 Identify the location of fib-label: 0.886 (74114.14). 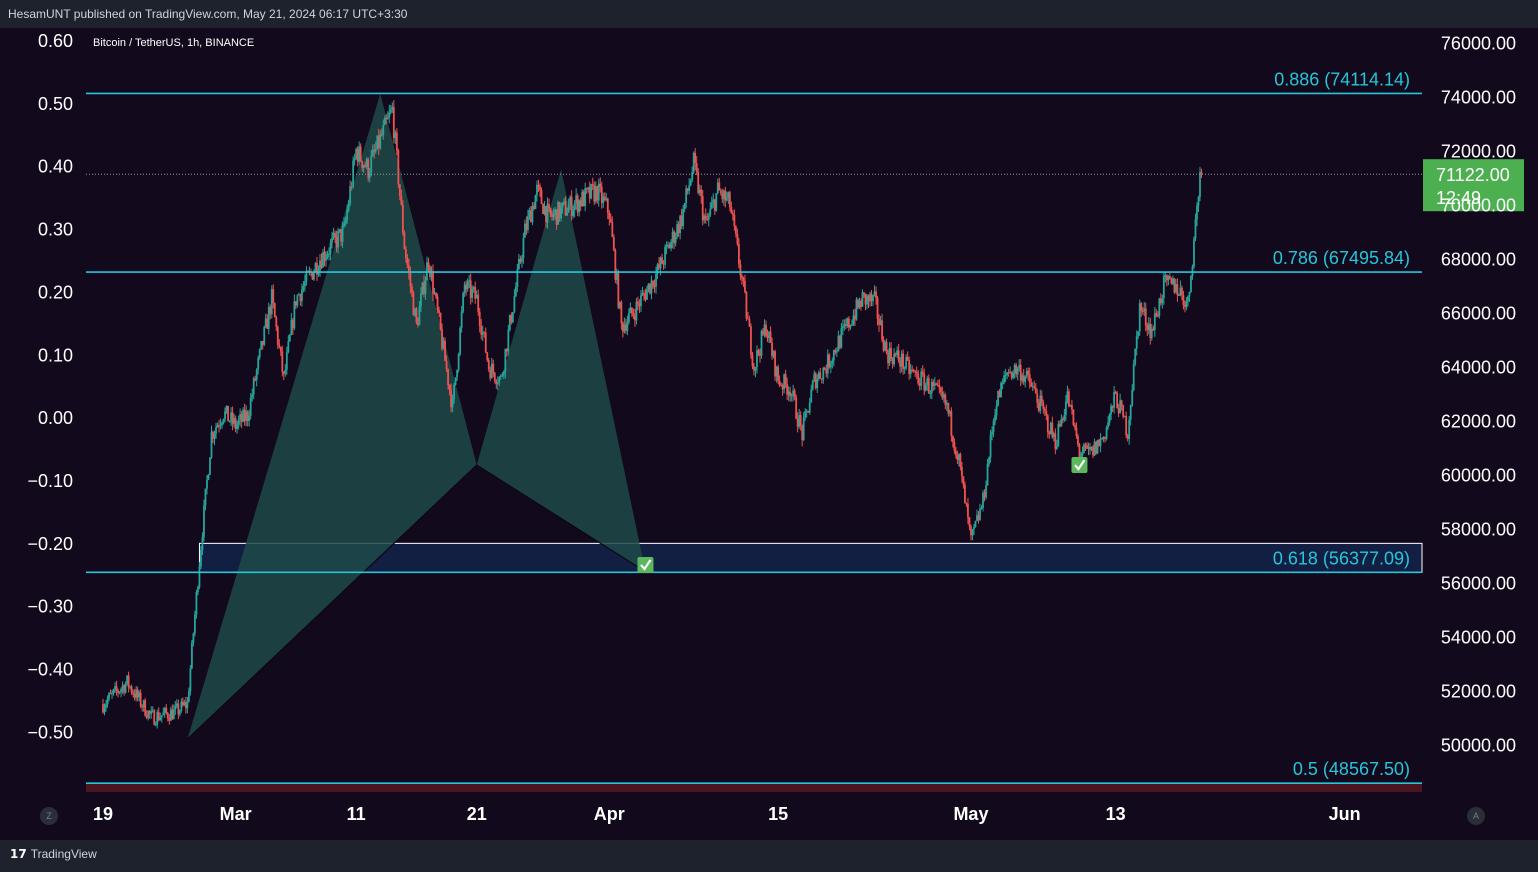
(1342, 79).